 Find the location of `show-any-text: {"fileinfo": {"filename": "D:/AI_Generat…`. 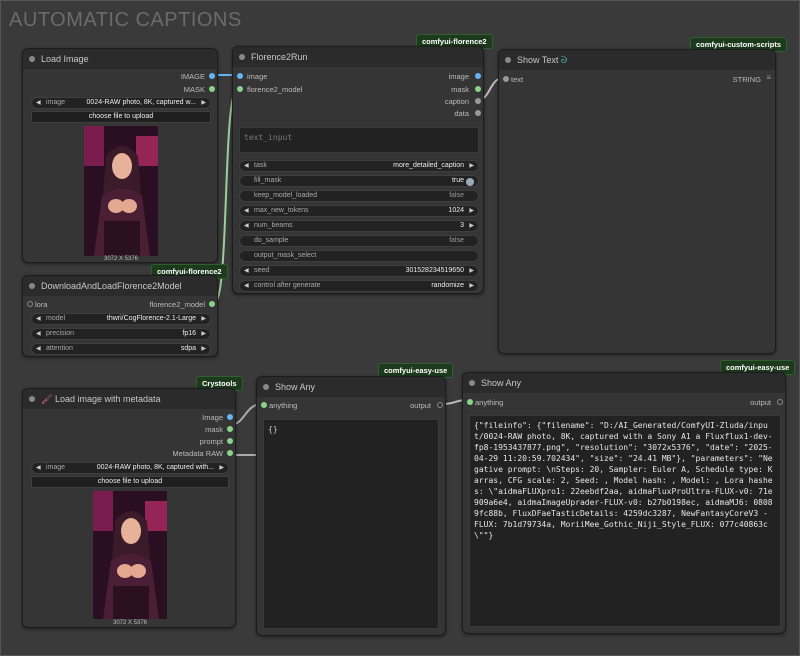

show-any-text: {"fileinfo": {"filename": "D:/AI_Generat… is located at coordinates (625, 521).